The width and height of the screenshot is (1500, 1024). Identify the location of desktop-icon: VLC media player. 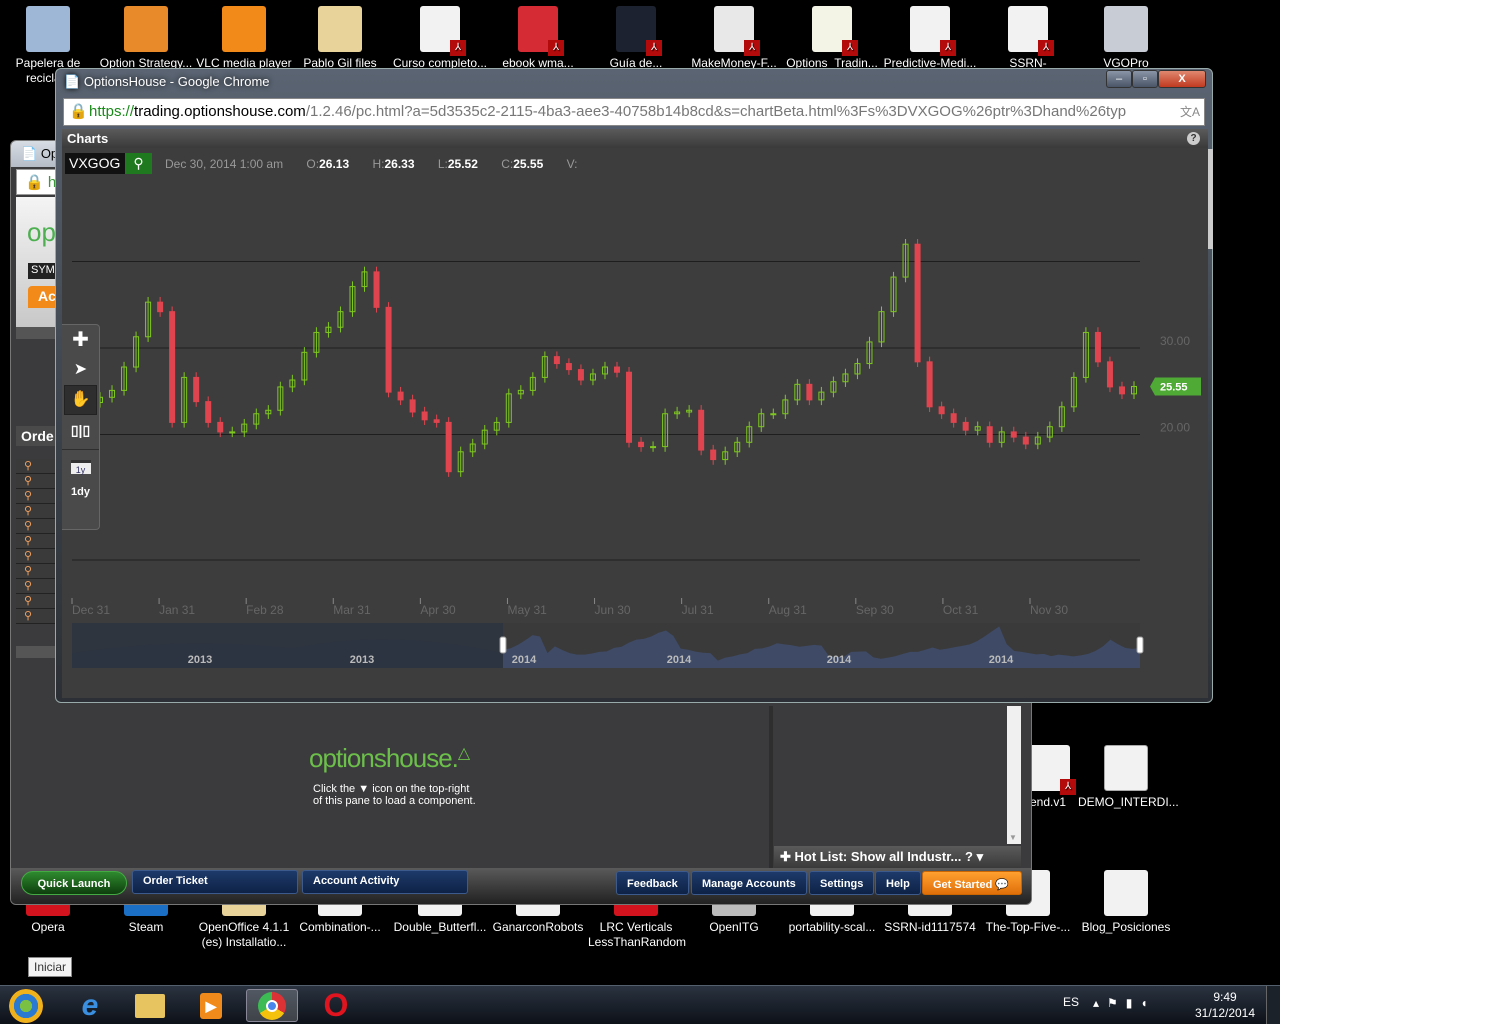
(244, 38).